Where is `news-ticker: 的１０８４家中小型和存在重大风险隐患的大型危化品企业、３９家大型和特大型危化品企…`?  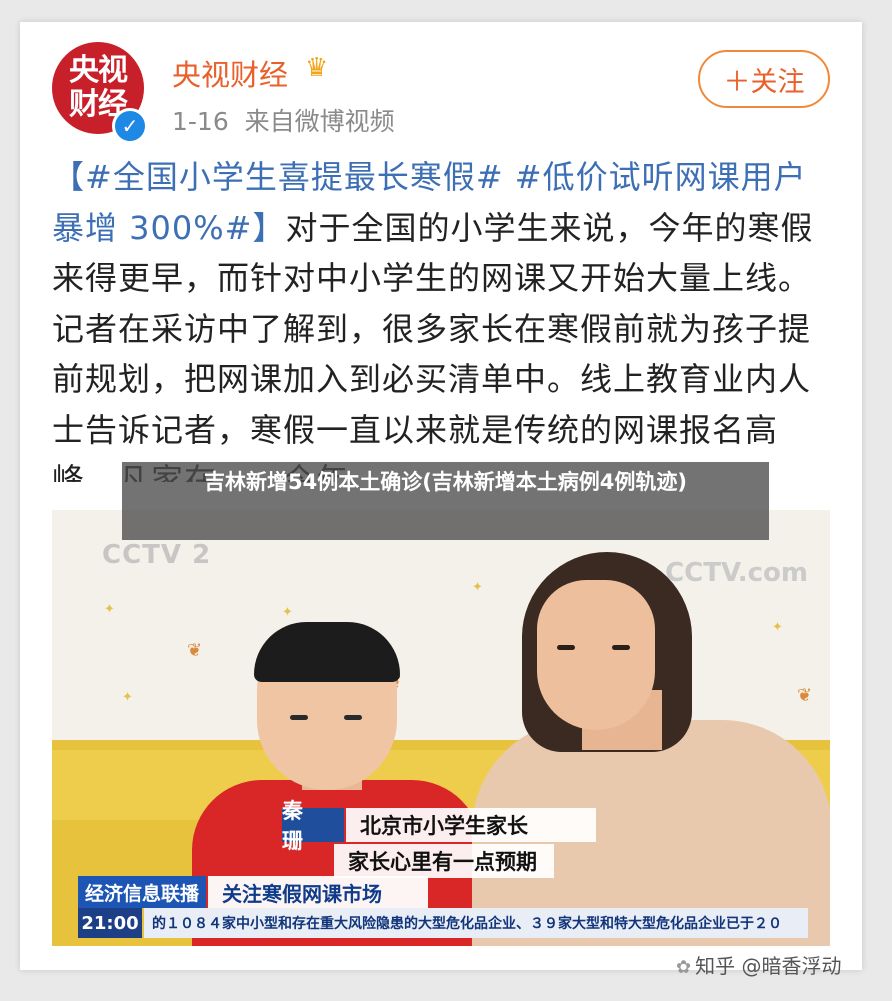
news-ticker: 的１０８４家中小型和存在重大风险隐患的大型危化品企业、３９家大型和特大型危化品企… is located at coordinates (476, 923).